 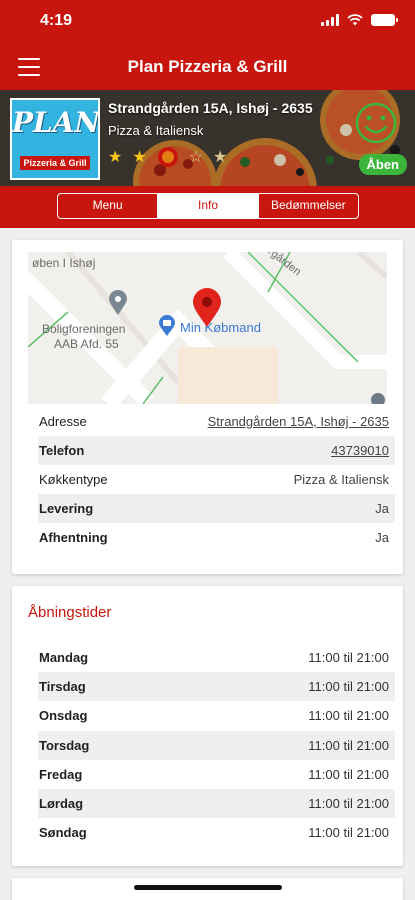 I want to click on info-key: Adresse, so click(x=63, y=421).